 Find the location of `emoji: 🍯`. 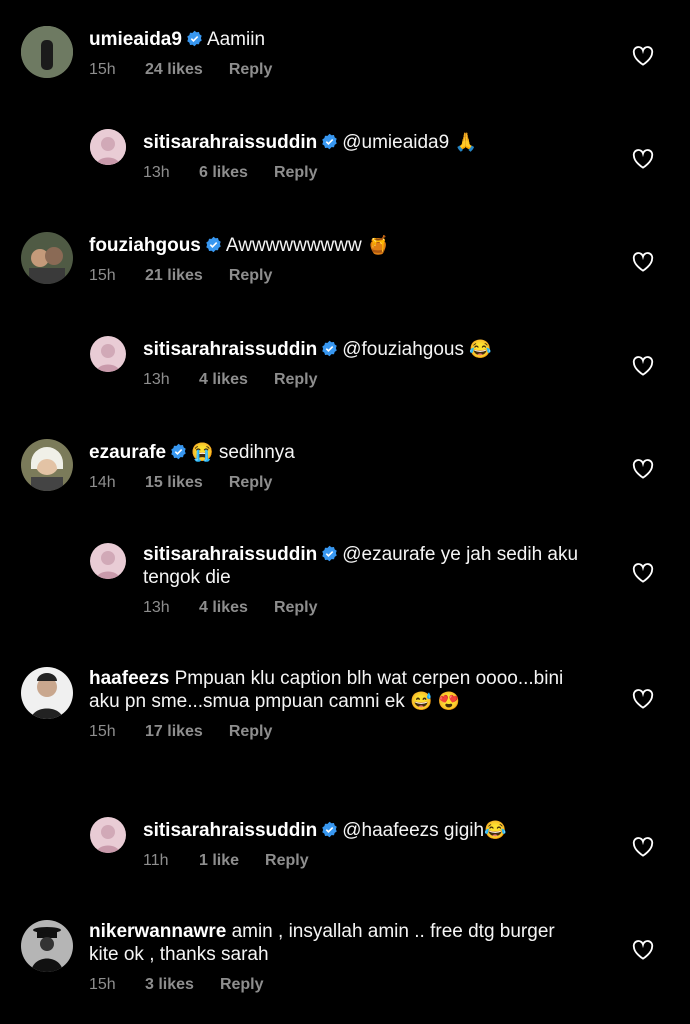

emoji: 🍯 is located at coordinates (378, 245).